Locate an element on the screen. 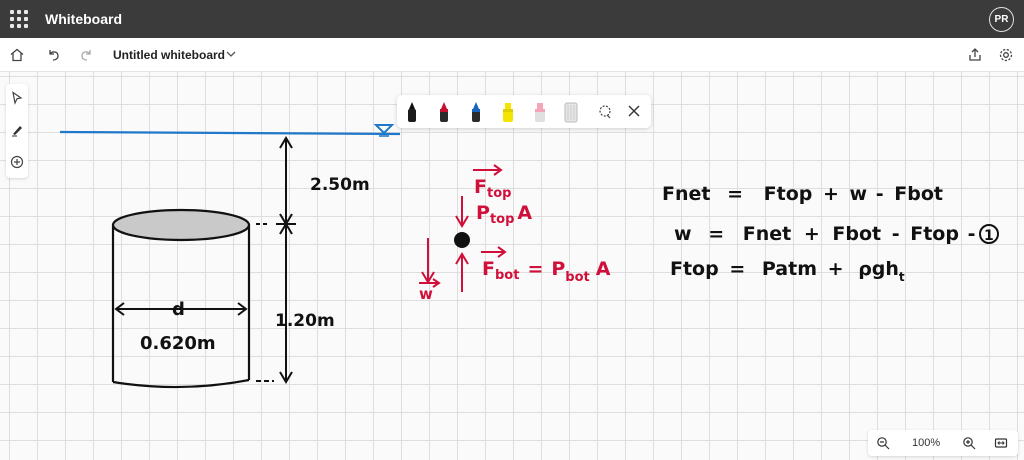  zoom-in-icon is located at coordinates (969, 443).